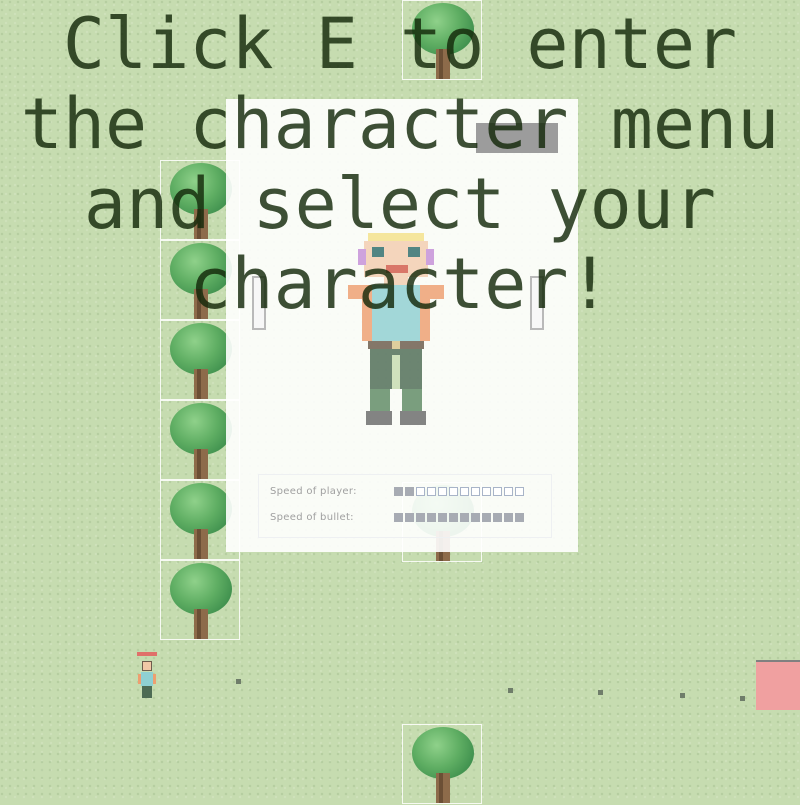  What do you see at coordinates (259, 303) in the screenshot?
I see `prev-character-button` at bounding box center [259, 303].